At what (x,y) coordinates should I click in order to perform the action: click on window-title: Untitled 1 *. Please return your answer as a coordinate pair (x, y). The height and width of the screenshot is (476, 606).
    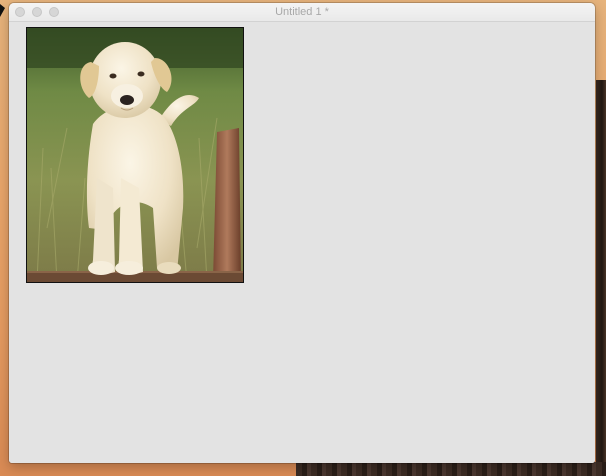
    Looking at the image, I should click on (302, 12).